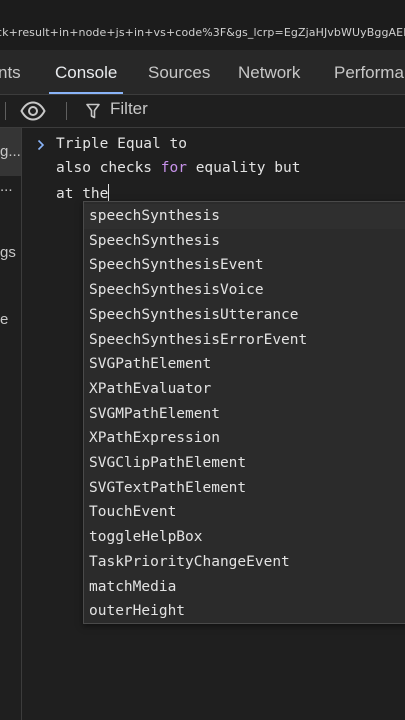  I want to click on tab-sources: Sources, so click(179, 72).